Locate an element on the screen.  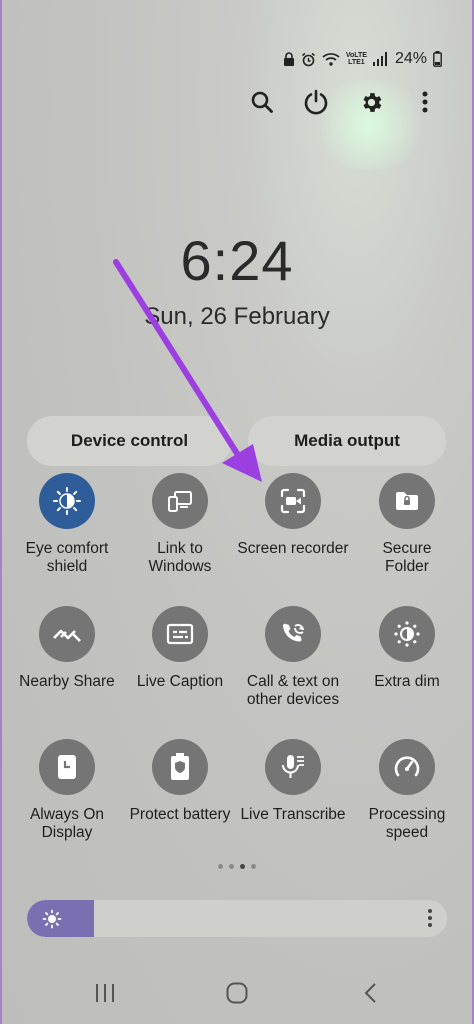
tile-label: Extra dim is located at coordinates (407, 681).